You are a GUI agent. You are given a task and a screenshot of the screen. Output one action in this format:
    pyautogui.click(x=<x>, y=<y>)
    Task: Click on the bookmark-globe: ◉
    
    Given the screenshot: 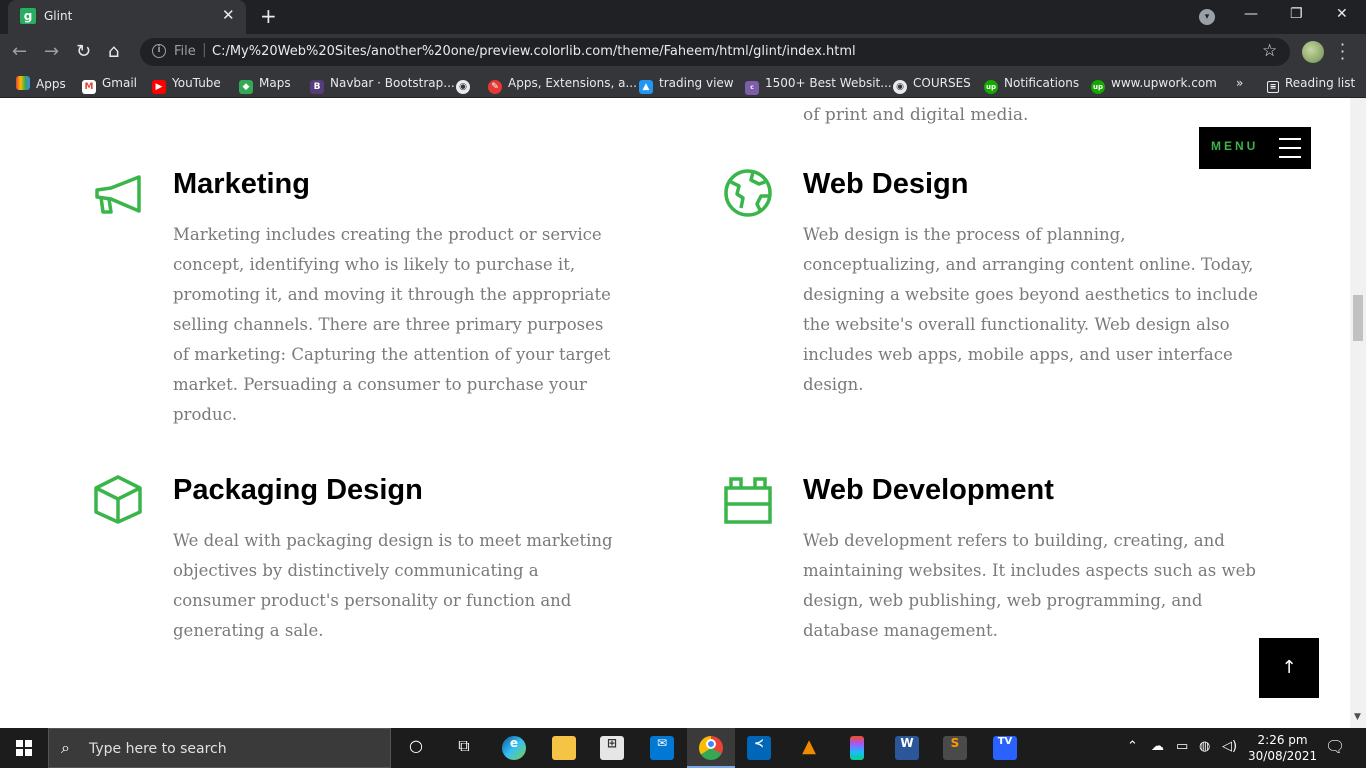 What is the action you would take?
    pyautogui.click(x=466, y=85)
    